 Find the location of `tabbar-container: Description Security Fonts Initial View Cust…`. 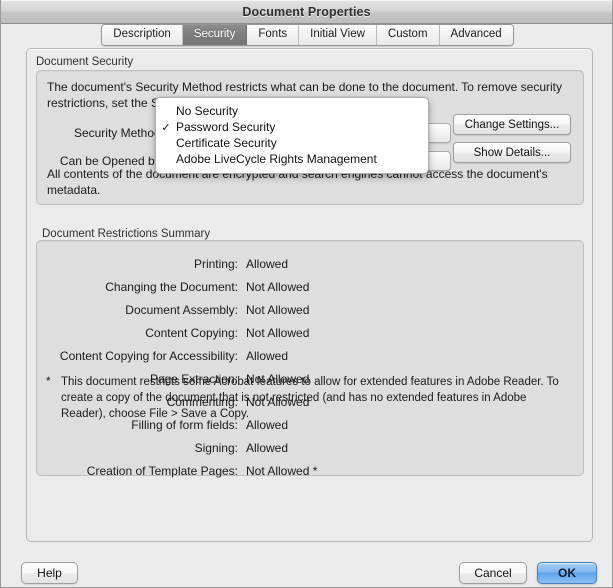

tabbar-container: Description Security Fonts Initial View Cust… is located at coordinates (306, 37).